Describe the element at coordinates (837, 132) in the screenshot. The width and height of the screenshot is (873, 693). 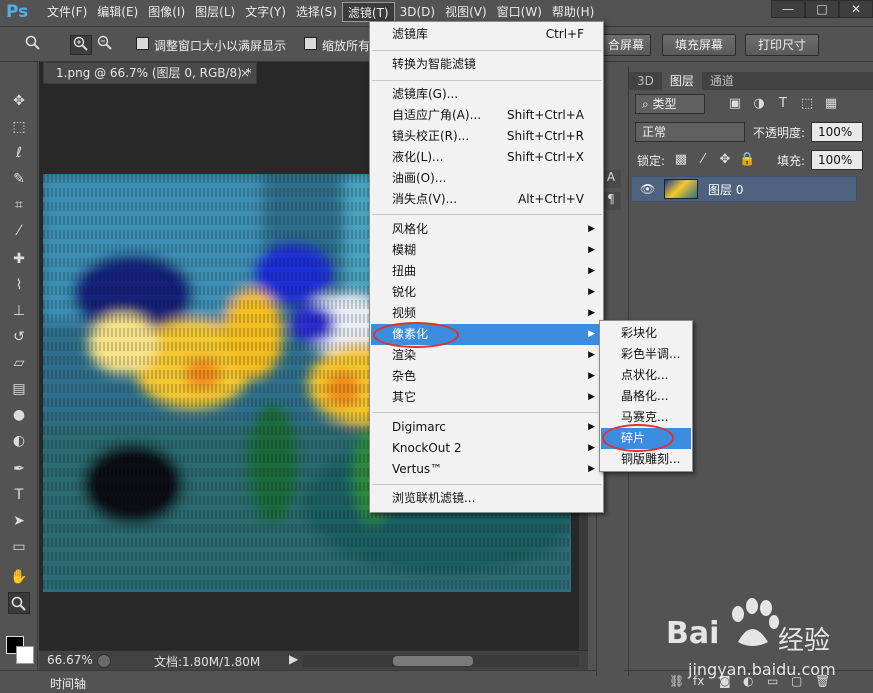
I see `opacity-input: 100%` at that location.